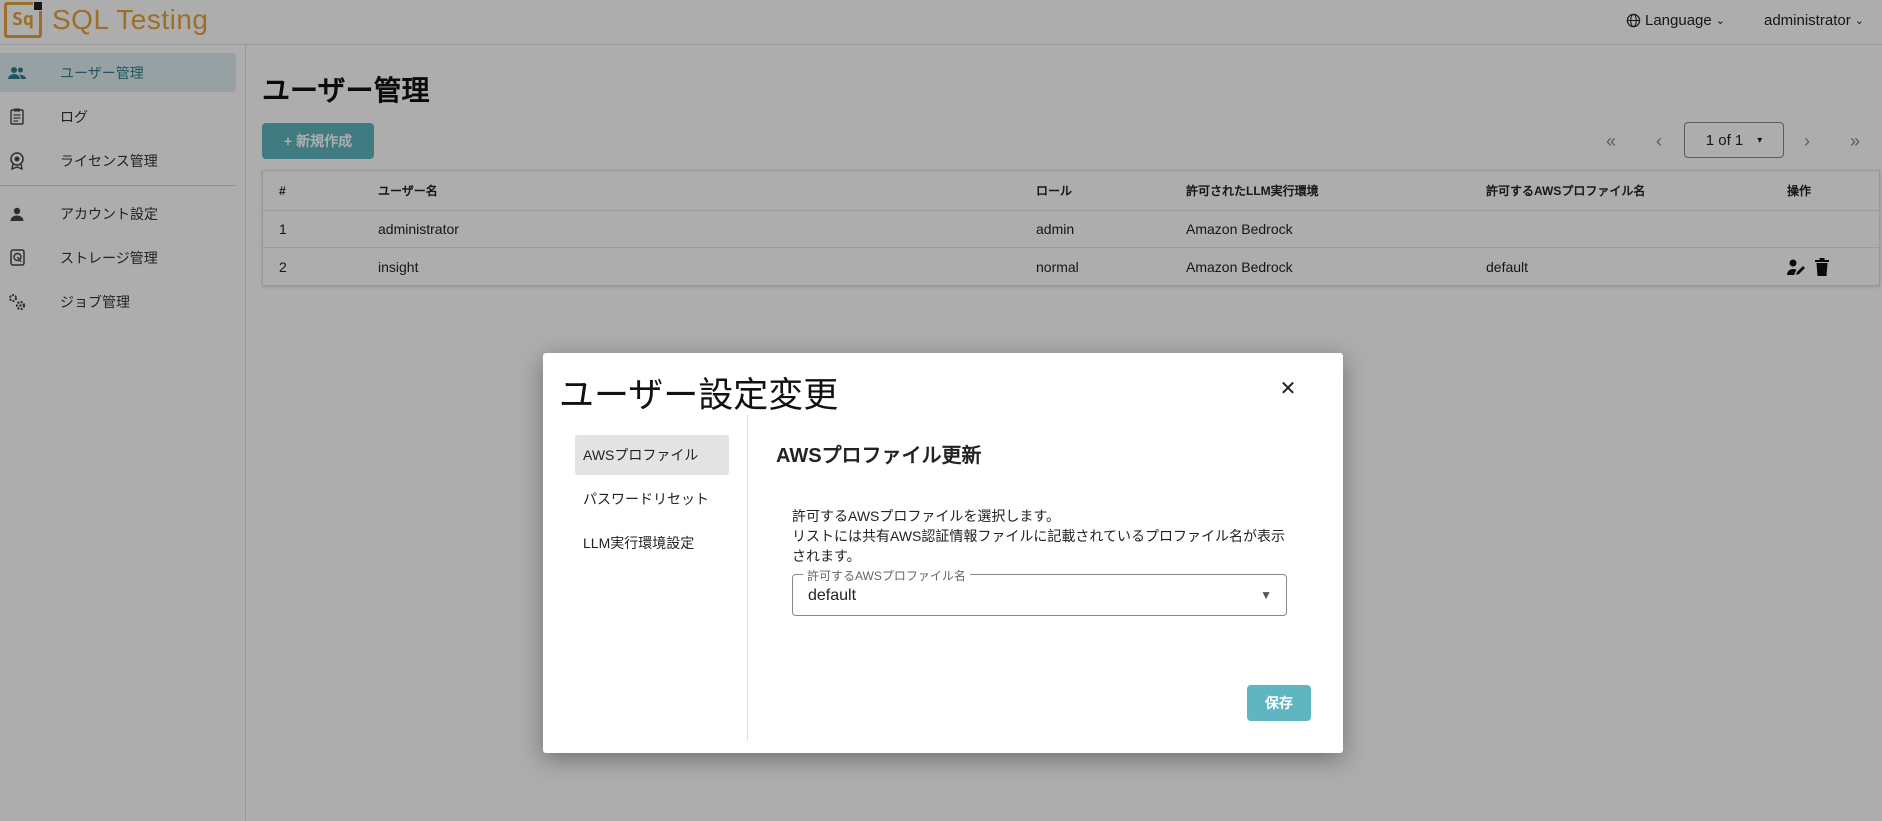 This screenshot has height=821, width=1882. Describe the element at coordinates (1288, 389) in the screenshot. I see `close-icon: ✕` at that location.